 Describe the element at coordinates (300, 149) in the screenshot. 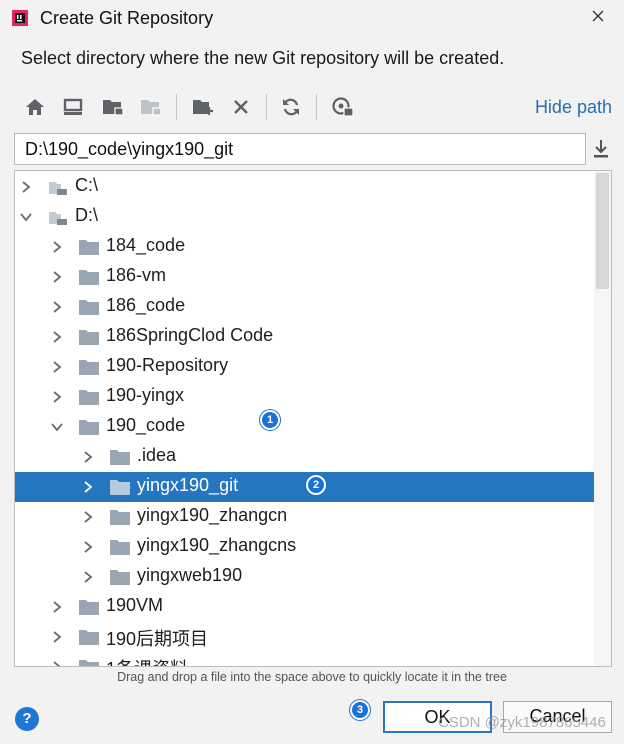

I see `path-input` at that location.